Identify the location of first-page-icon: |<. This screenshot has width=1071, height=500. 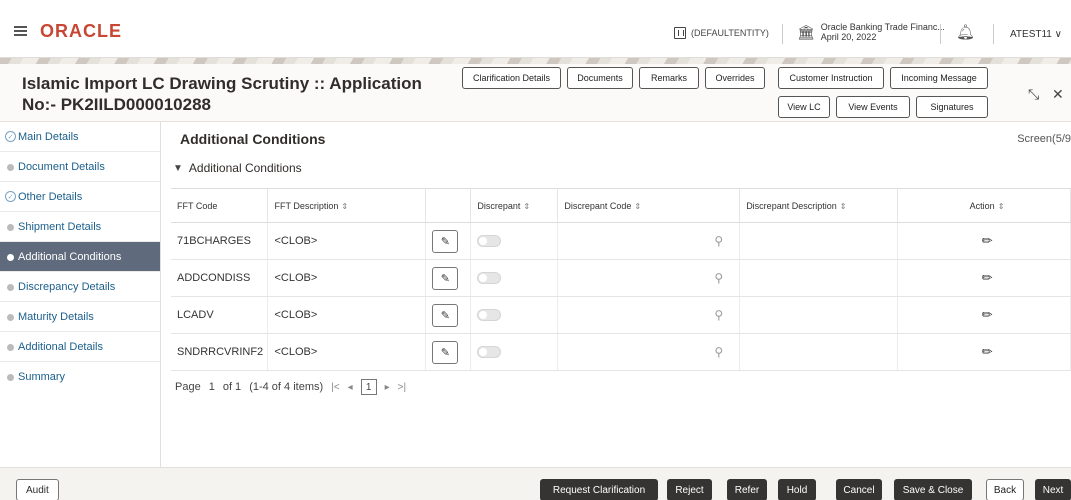
(335, 387).